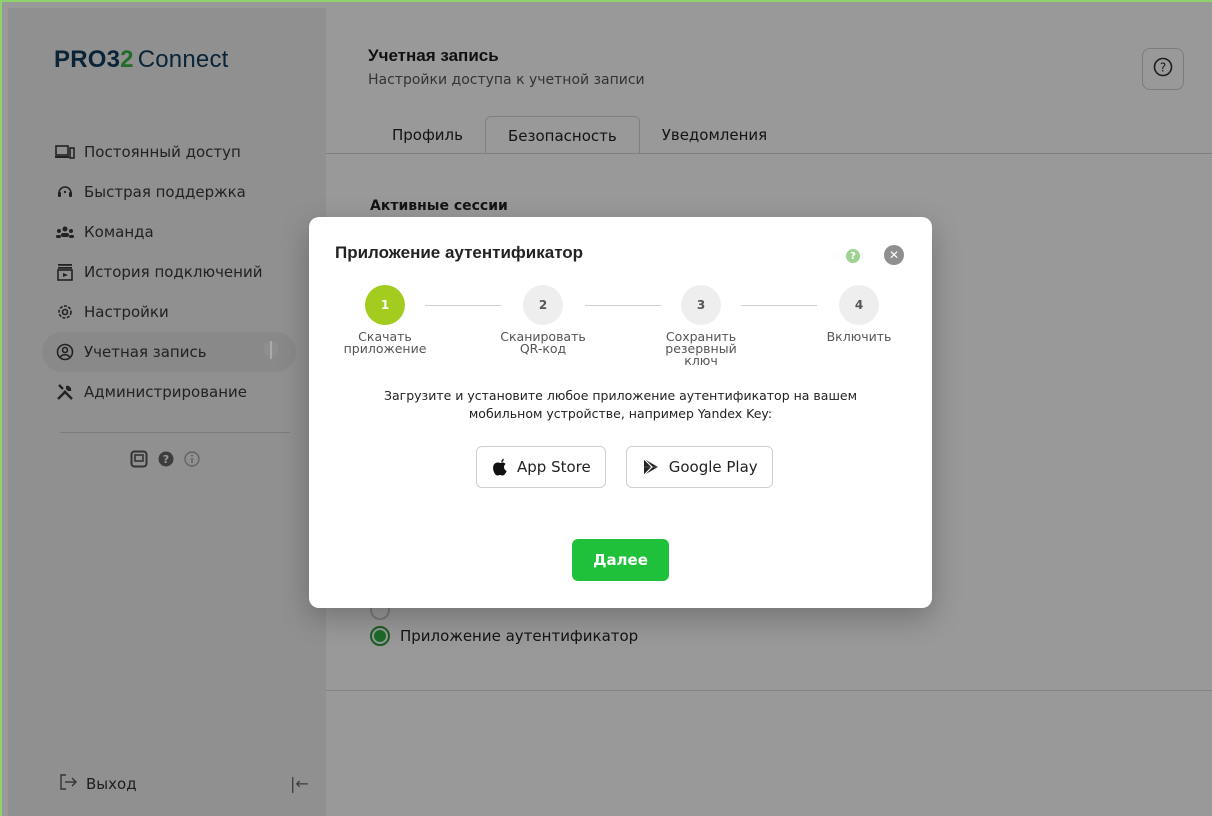 Image resolution: width=1212 pixels, height=816 pixels. What do you see at coordinates (65, 352) in the screenshot?
I see `user-icon` at bounding box center [65, 352].